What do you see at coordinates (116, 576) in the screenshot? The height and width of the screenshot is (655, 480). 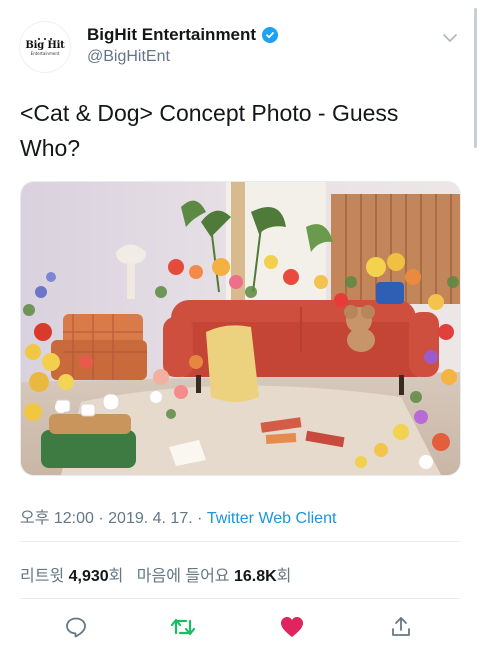 I see `retweet-suffix: 회` at bounding box center [116, 576].